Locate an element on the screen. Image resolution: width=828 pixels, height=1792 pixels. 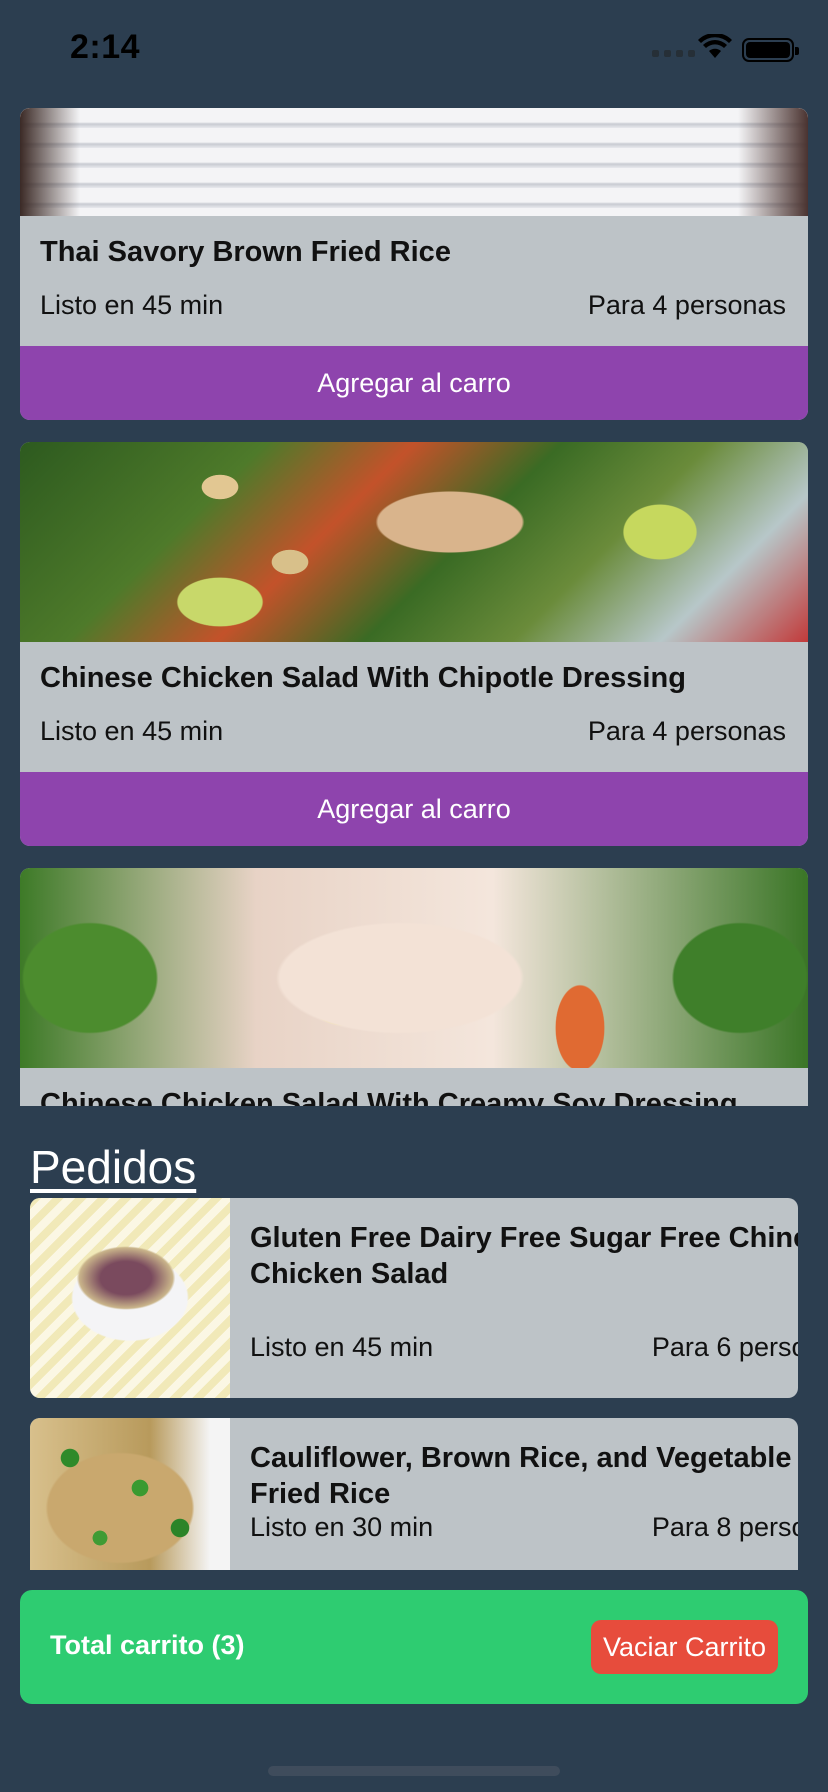
recipe-title: Thai Savory Brown Fried Rice is located at coordinates (245, 252).